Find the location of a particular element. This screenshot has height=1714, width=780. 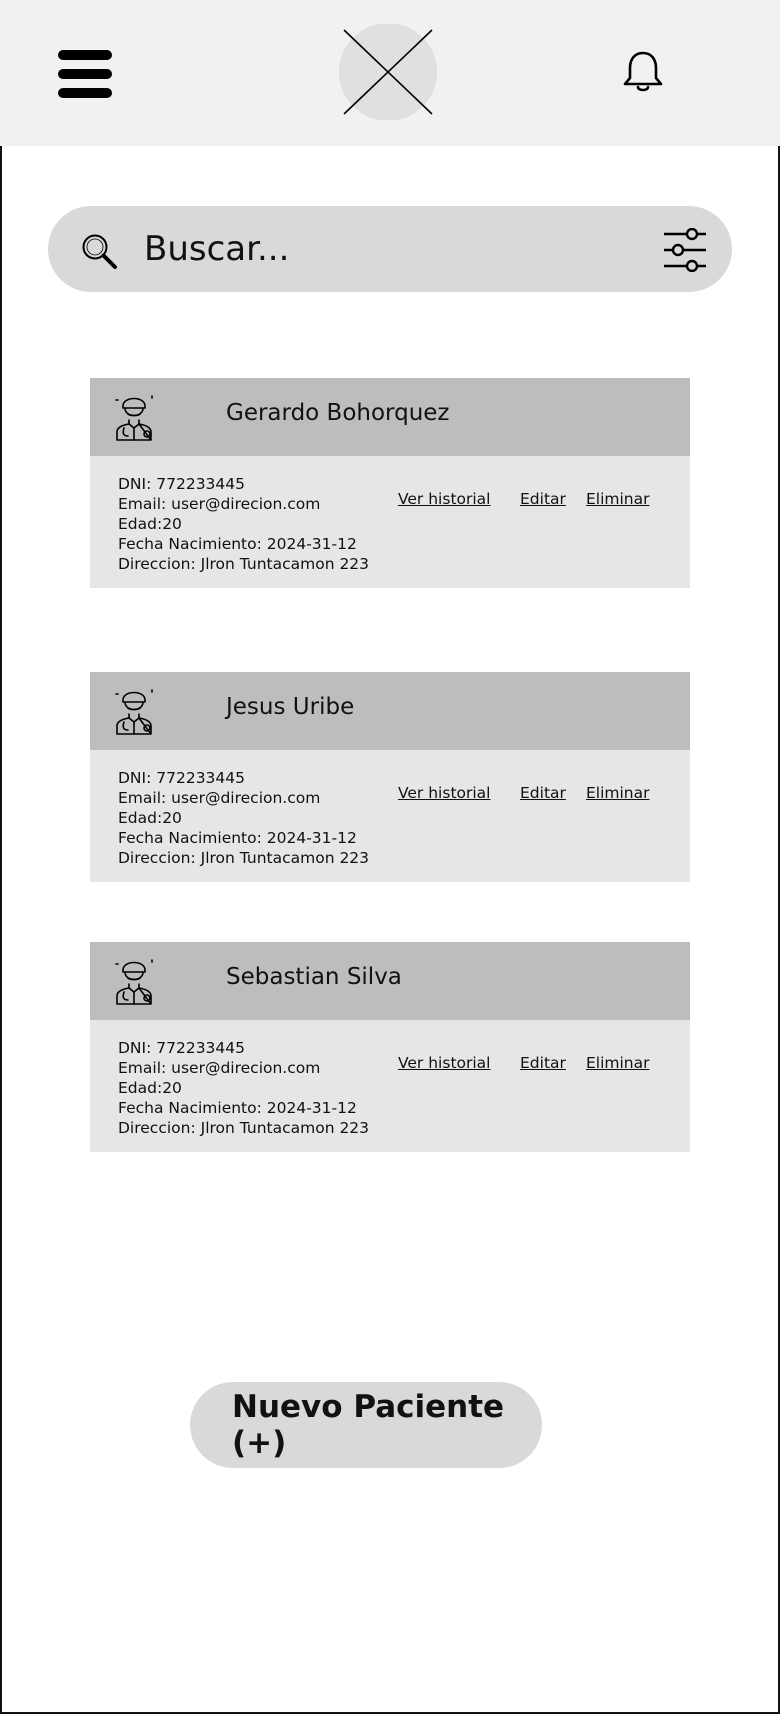

patient-name: Jesus Uribe is located at coordinates (290, 707).